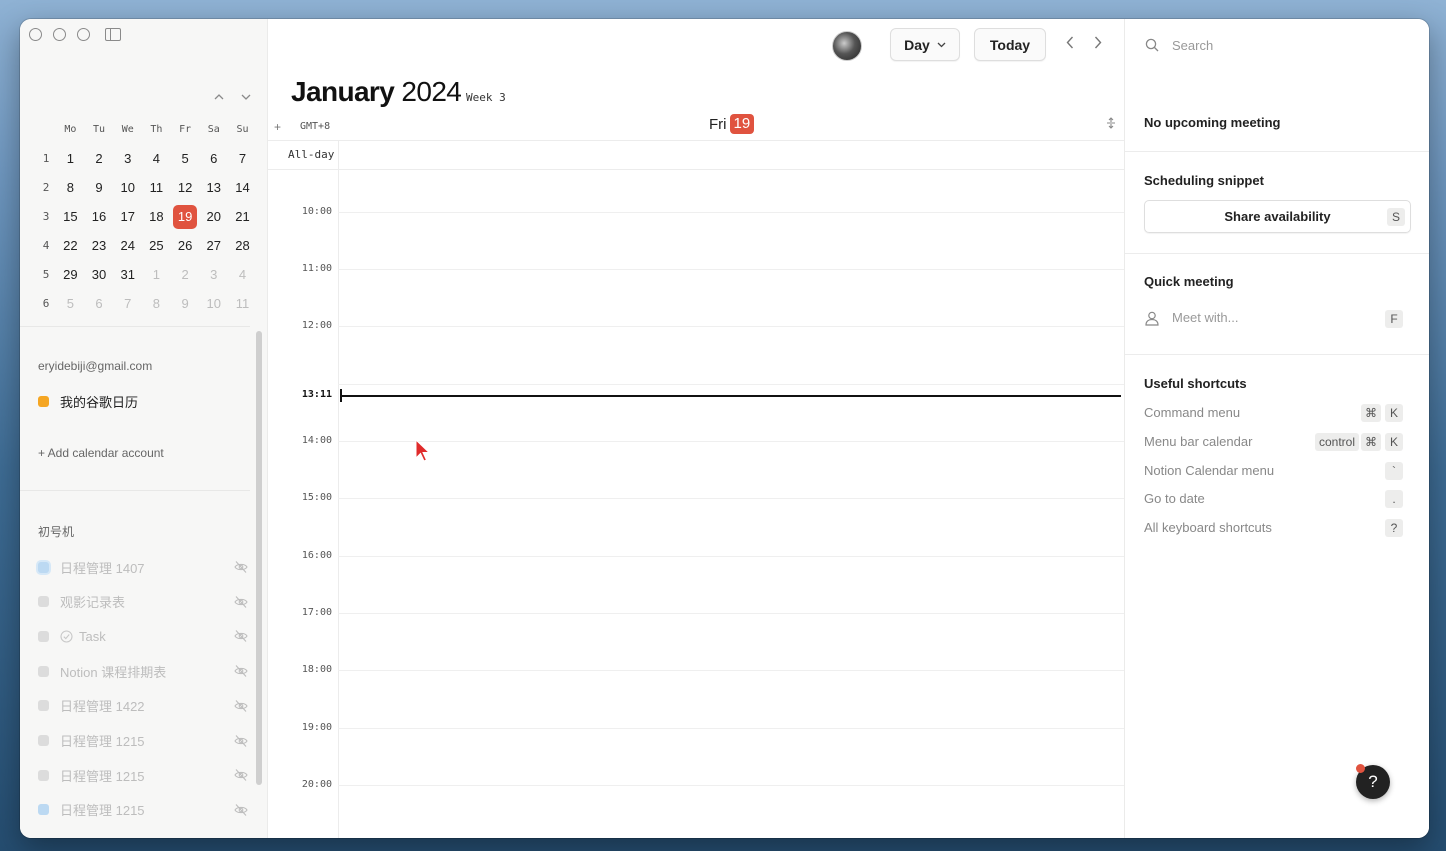  I want to click on mini-calendar-day: 29, so click(70, 275).